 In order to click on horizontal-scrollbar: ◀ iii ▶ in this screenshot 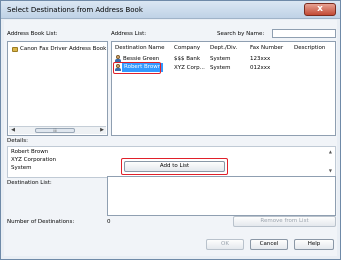, I will do `click(57, 130)`.